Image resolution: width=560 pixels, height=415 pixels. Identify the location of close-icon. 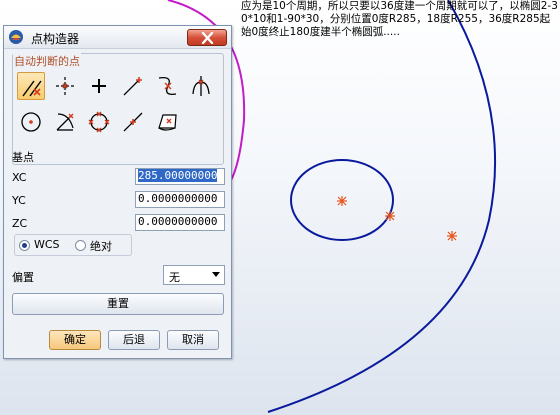
(207, 38).